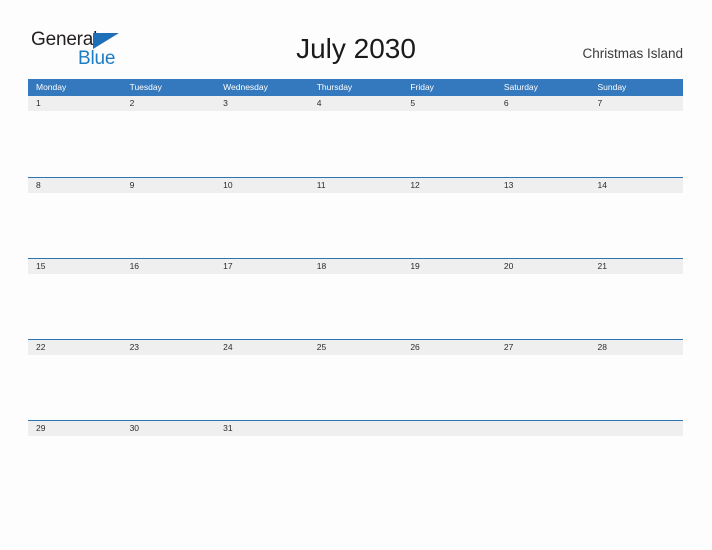  I want to click on day-cell: 31, so click(262, 428).